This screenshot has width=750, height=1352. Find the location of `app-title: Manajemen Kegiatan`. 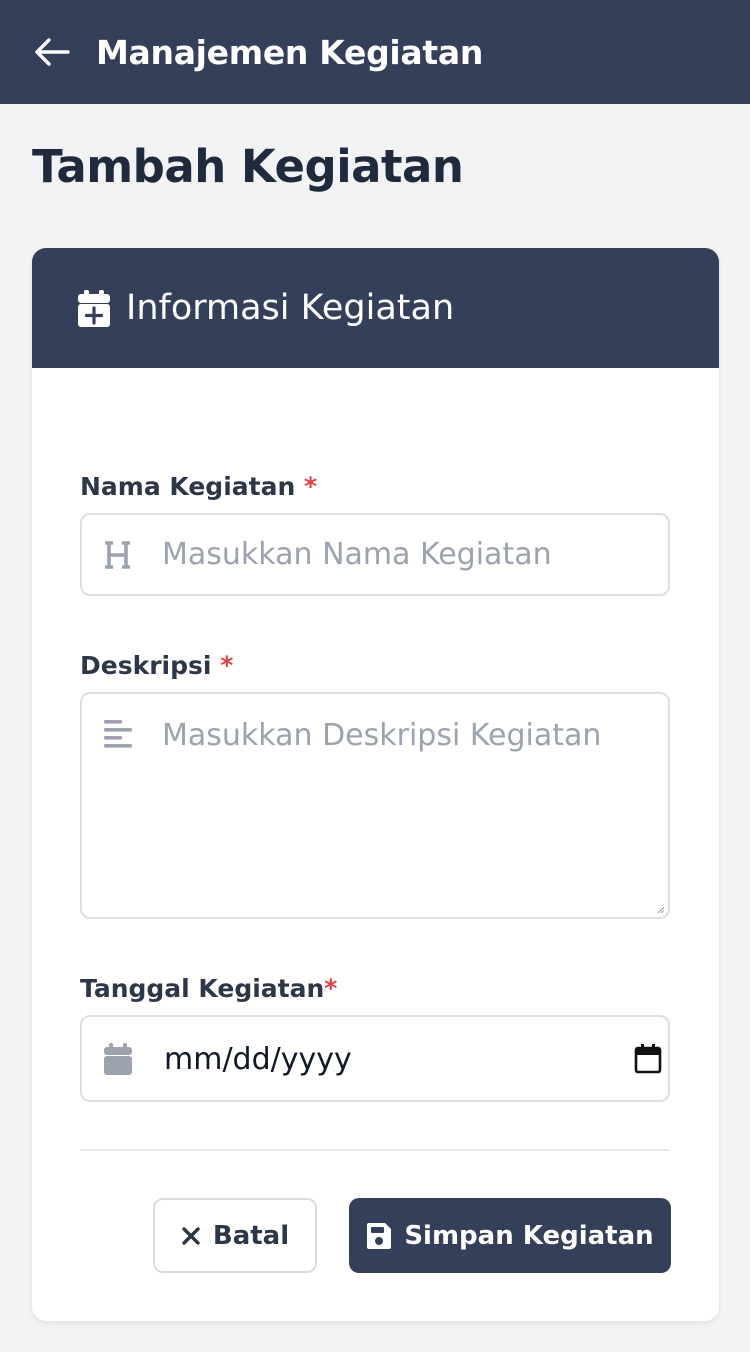

app-title: Manajemen Kegiatan is located at coordinates (290, 52).